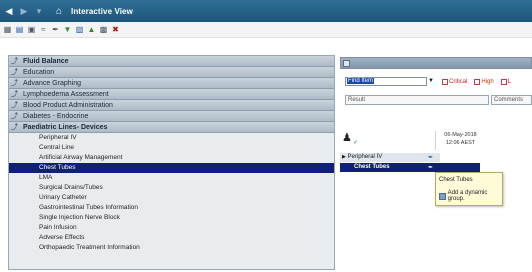 This screenshot has height=272, width=532. Describe the element at coordinates (171, 228) in the screenshot. I see `nav-item-pain-infusion: Pain Infusion` at that location.